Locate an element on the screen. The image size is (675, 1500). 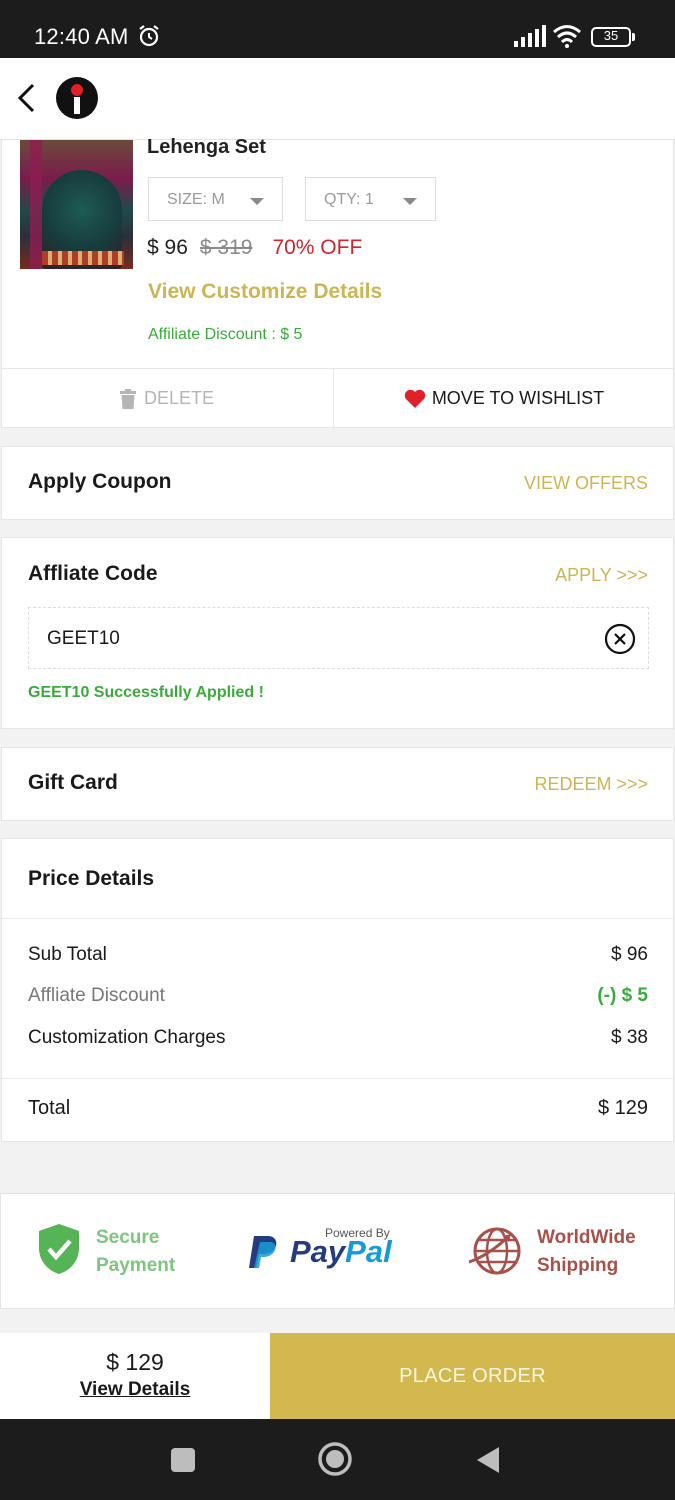
paypal-wordmark: PayPal is located at coordinates (341, 1252).